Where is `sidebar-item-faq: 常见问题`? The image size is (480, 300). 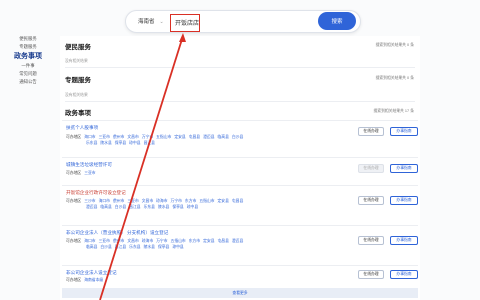
sidebar-item-faq: 常见问题 is located at coordinates (28, 74).